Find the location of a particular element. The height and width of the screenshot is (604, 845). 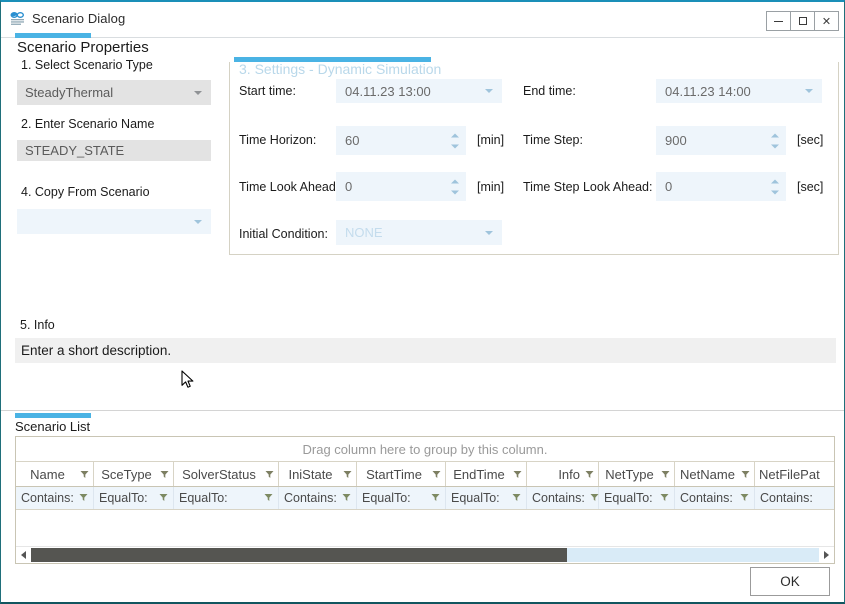

filter-operator-label: Contains: is located at coordinates (47, 498).